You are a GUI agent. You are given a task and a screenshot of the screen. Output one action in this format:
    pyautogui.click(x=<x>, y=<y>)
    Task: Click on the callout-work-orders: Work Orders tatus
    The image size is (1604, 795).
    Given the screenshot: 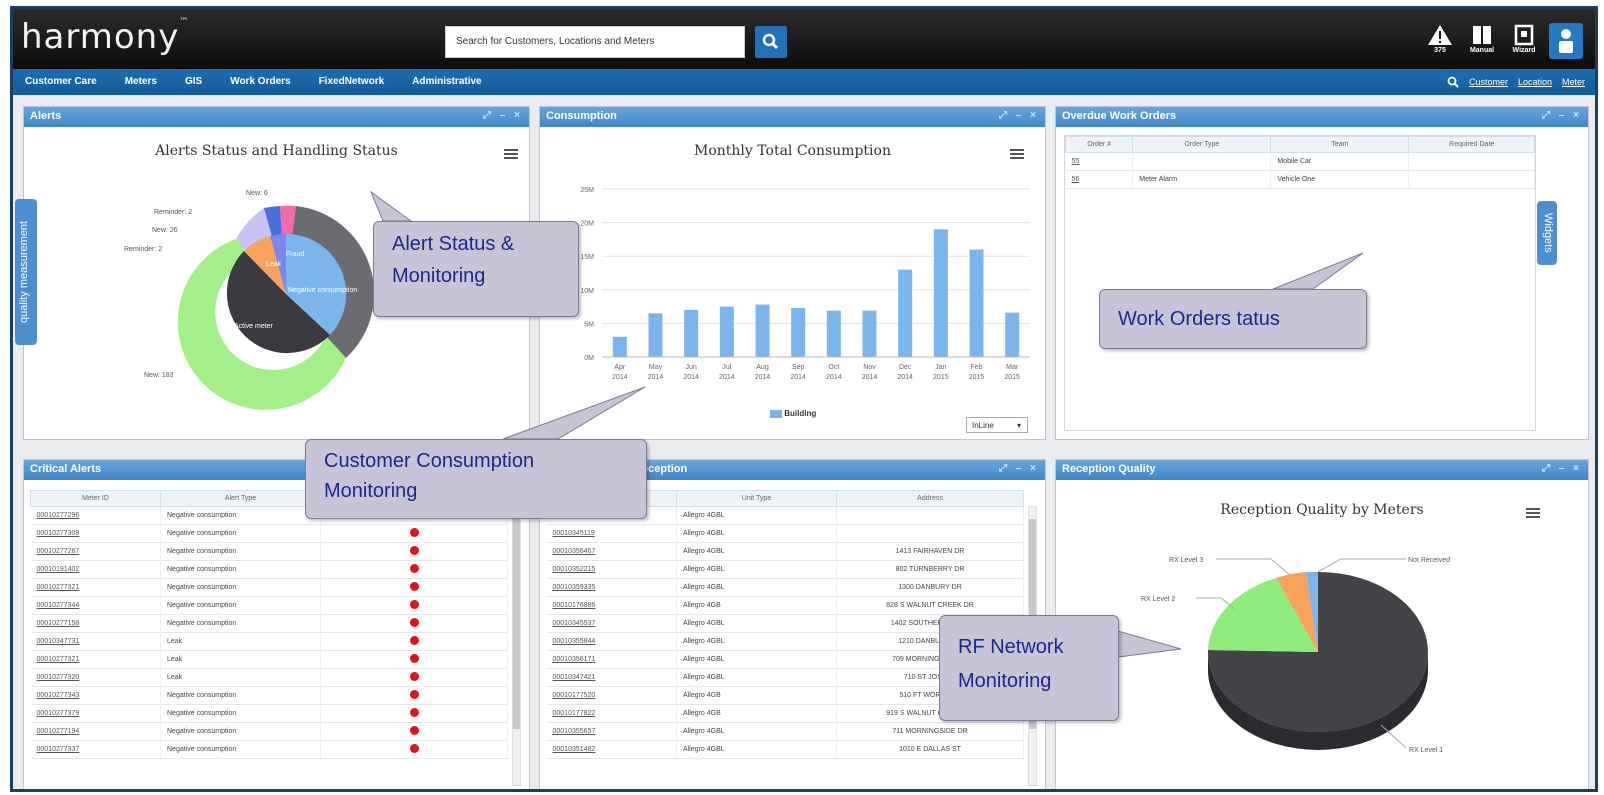 What is the action you would take?
    pyautogui.click(x=1233, y=319)
    